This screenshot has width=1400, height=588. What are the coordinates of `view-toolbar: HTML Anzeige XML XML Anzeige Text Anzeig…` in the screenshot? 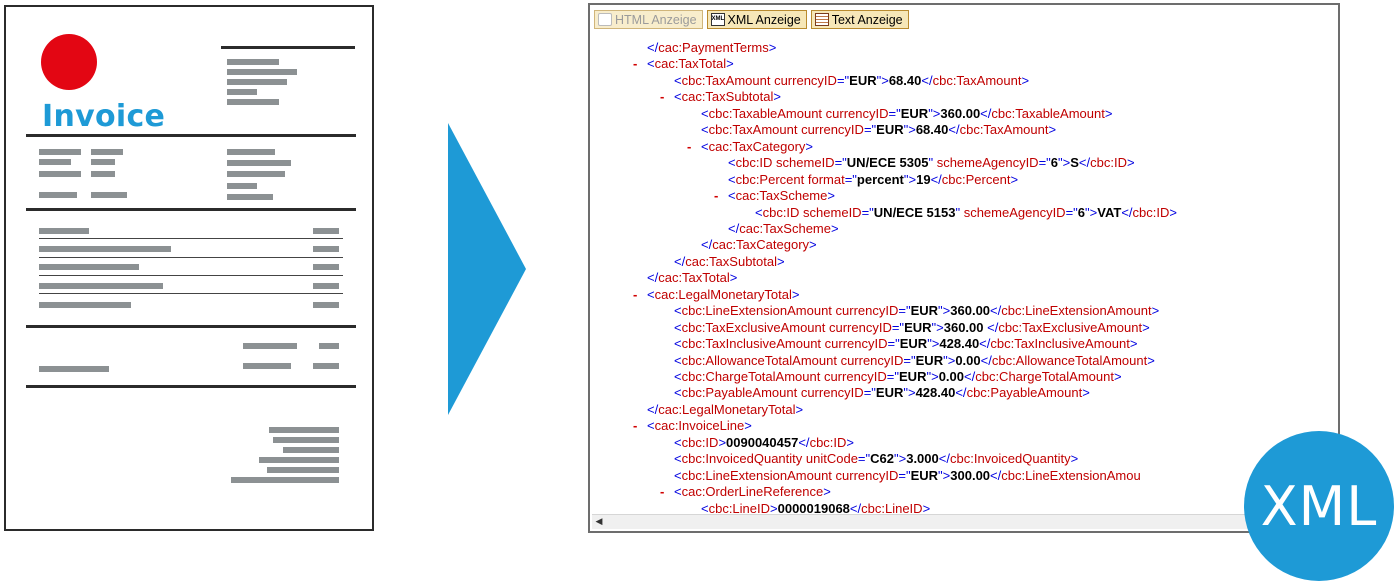 It's located at (751, 21).